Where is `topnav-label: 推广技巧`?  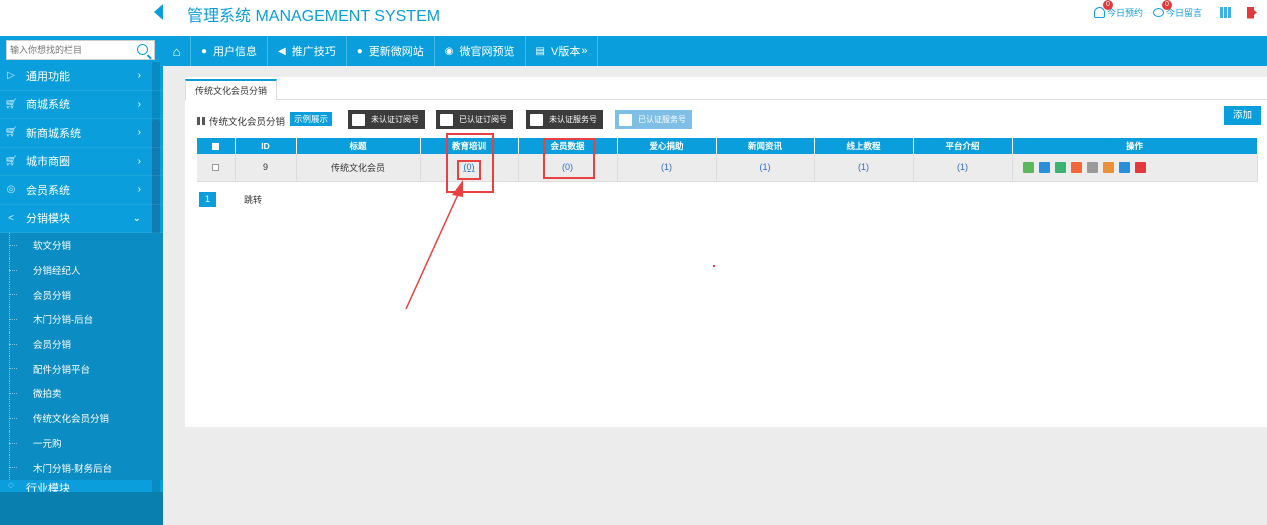
topnav-label: 推广技巧 is located at coordinates (313, 52).